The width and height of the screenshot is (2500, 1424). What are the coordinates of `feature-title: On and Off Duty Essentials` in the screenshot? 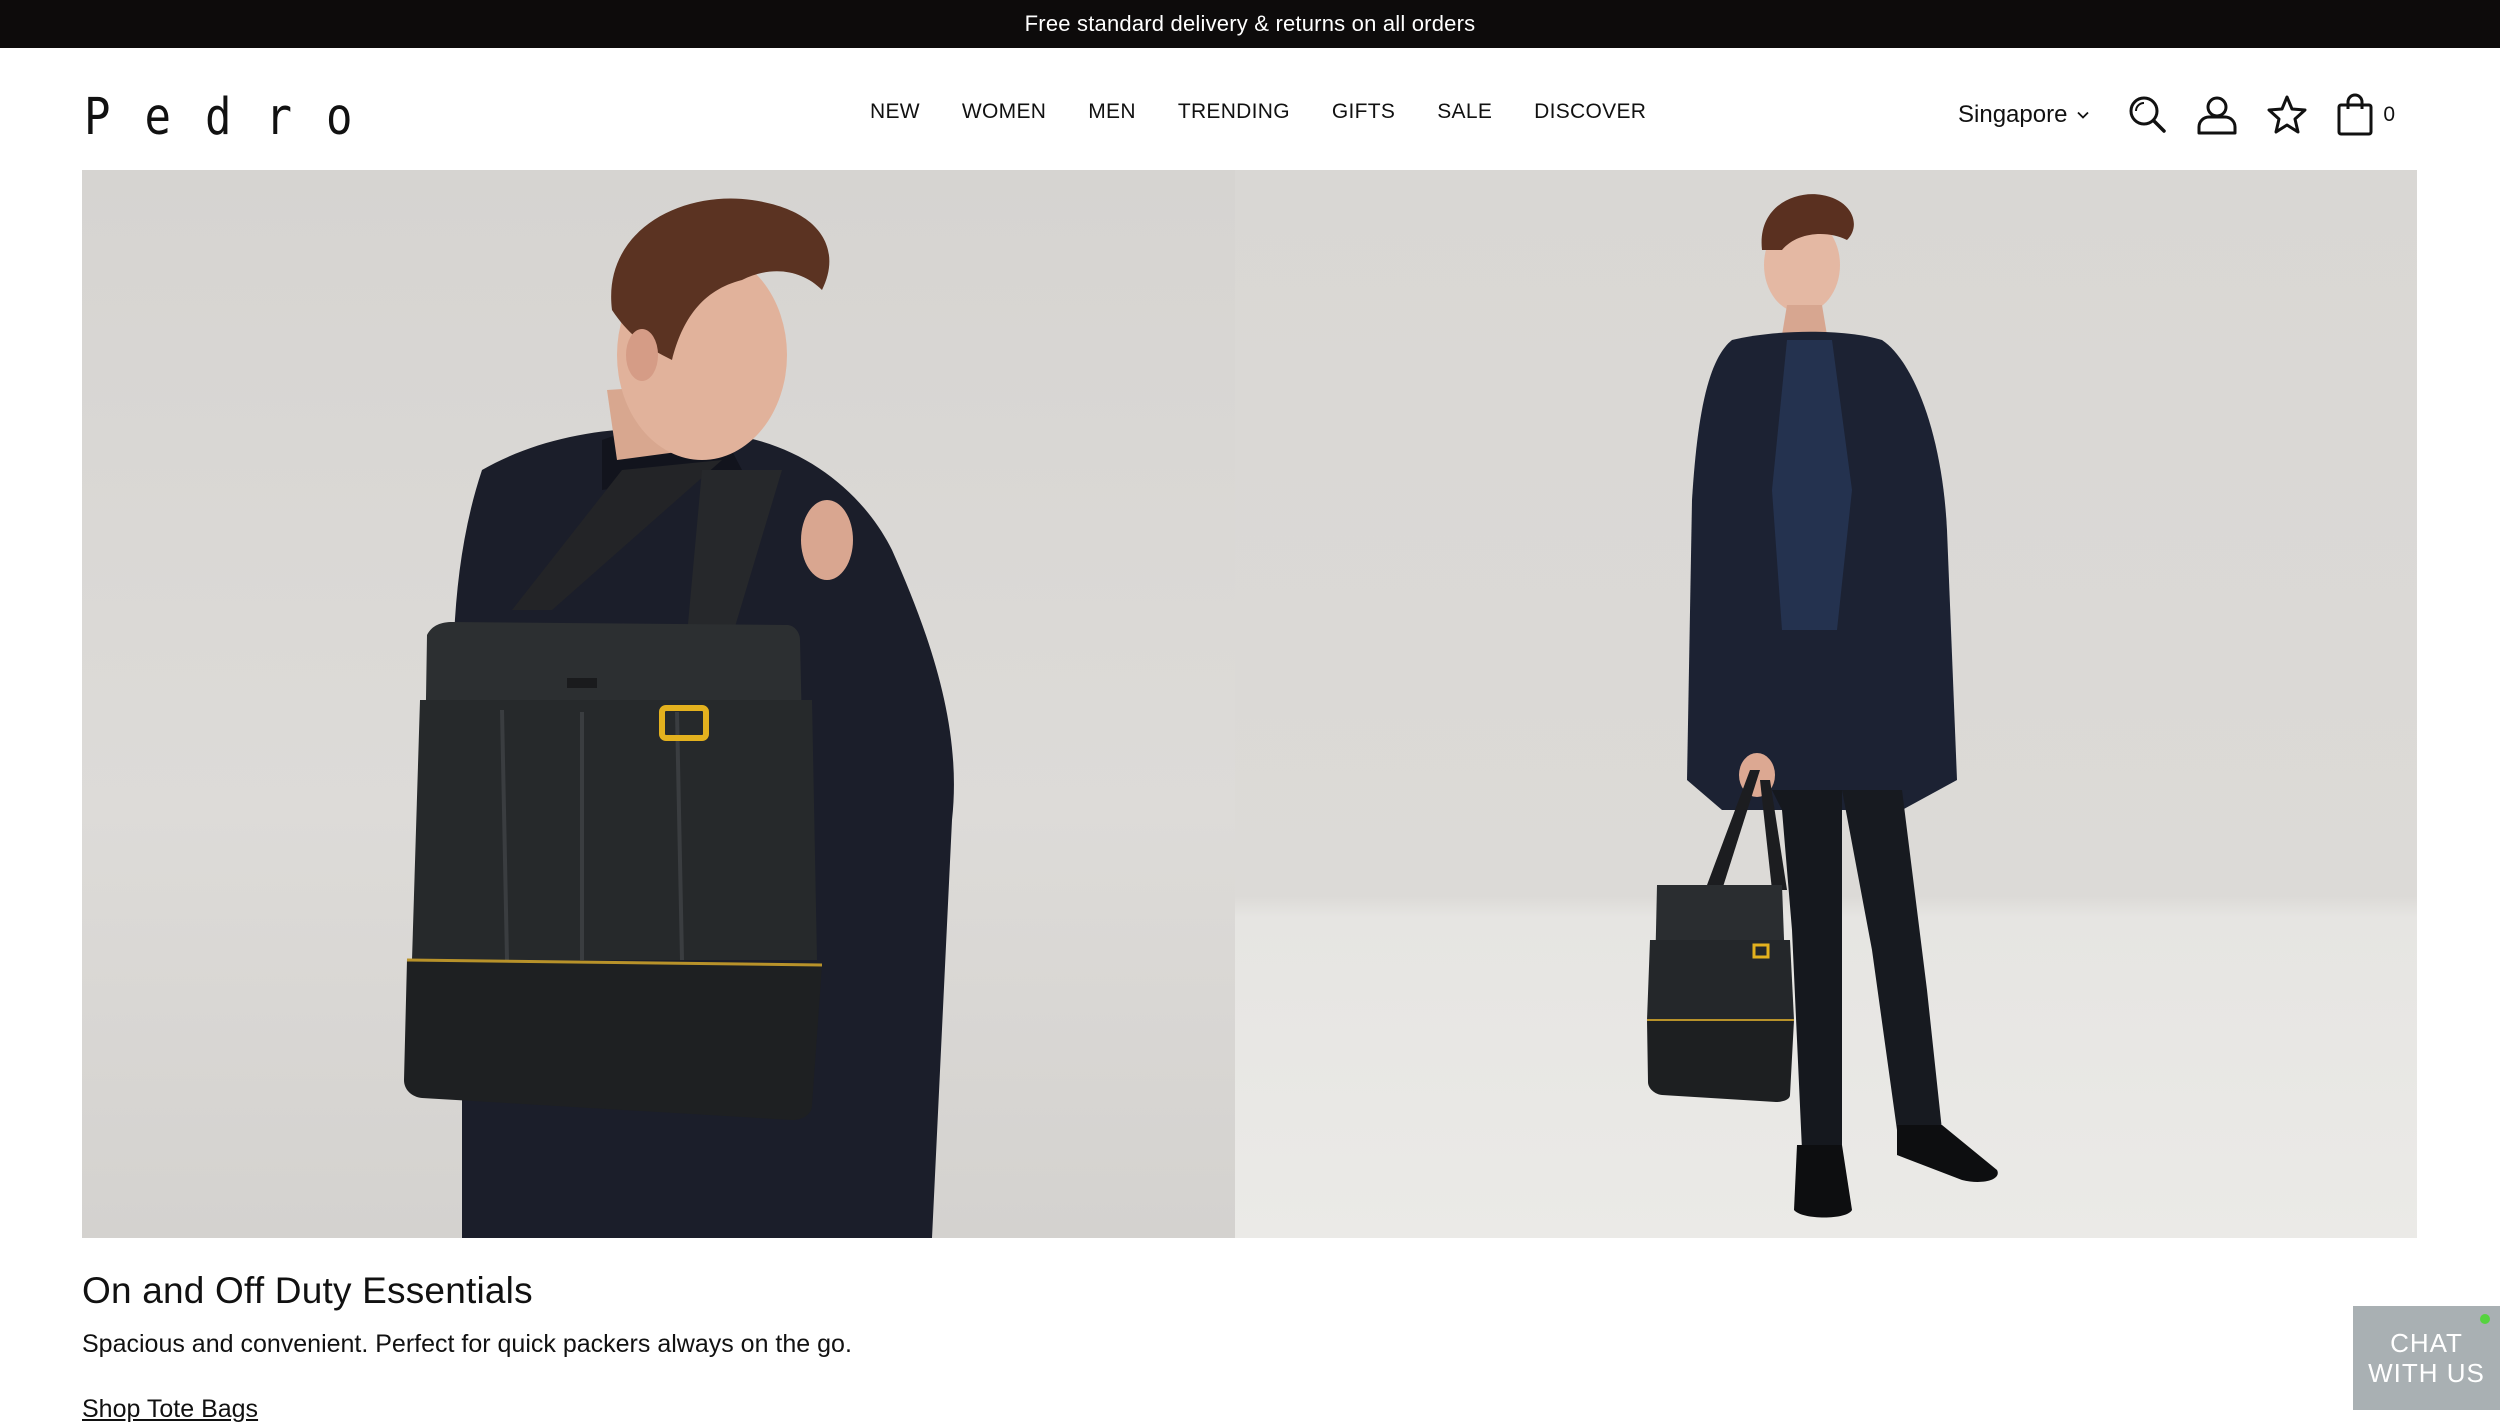 It's located at (307, 1290).